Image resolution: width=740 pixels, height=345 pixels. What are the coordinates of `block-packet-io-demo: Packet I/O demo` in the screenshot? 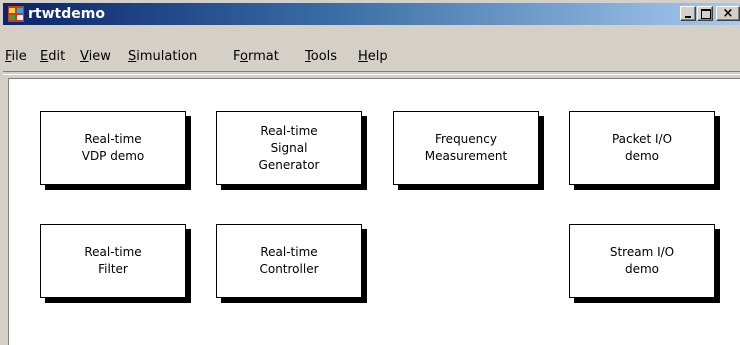 It's located at (642, 148).